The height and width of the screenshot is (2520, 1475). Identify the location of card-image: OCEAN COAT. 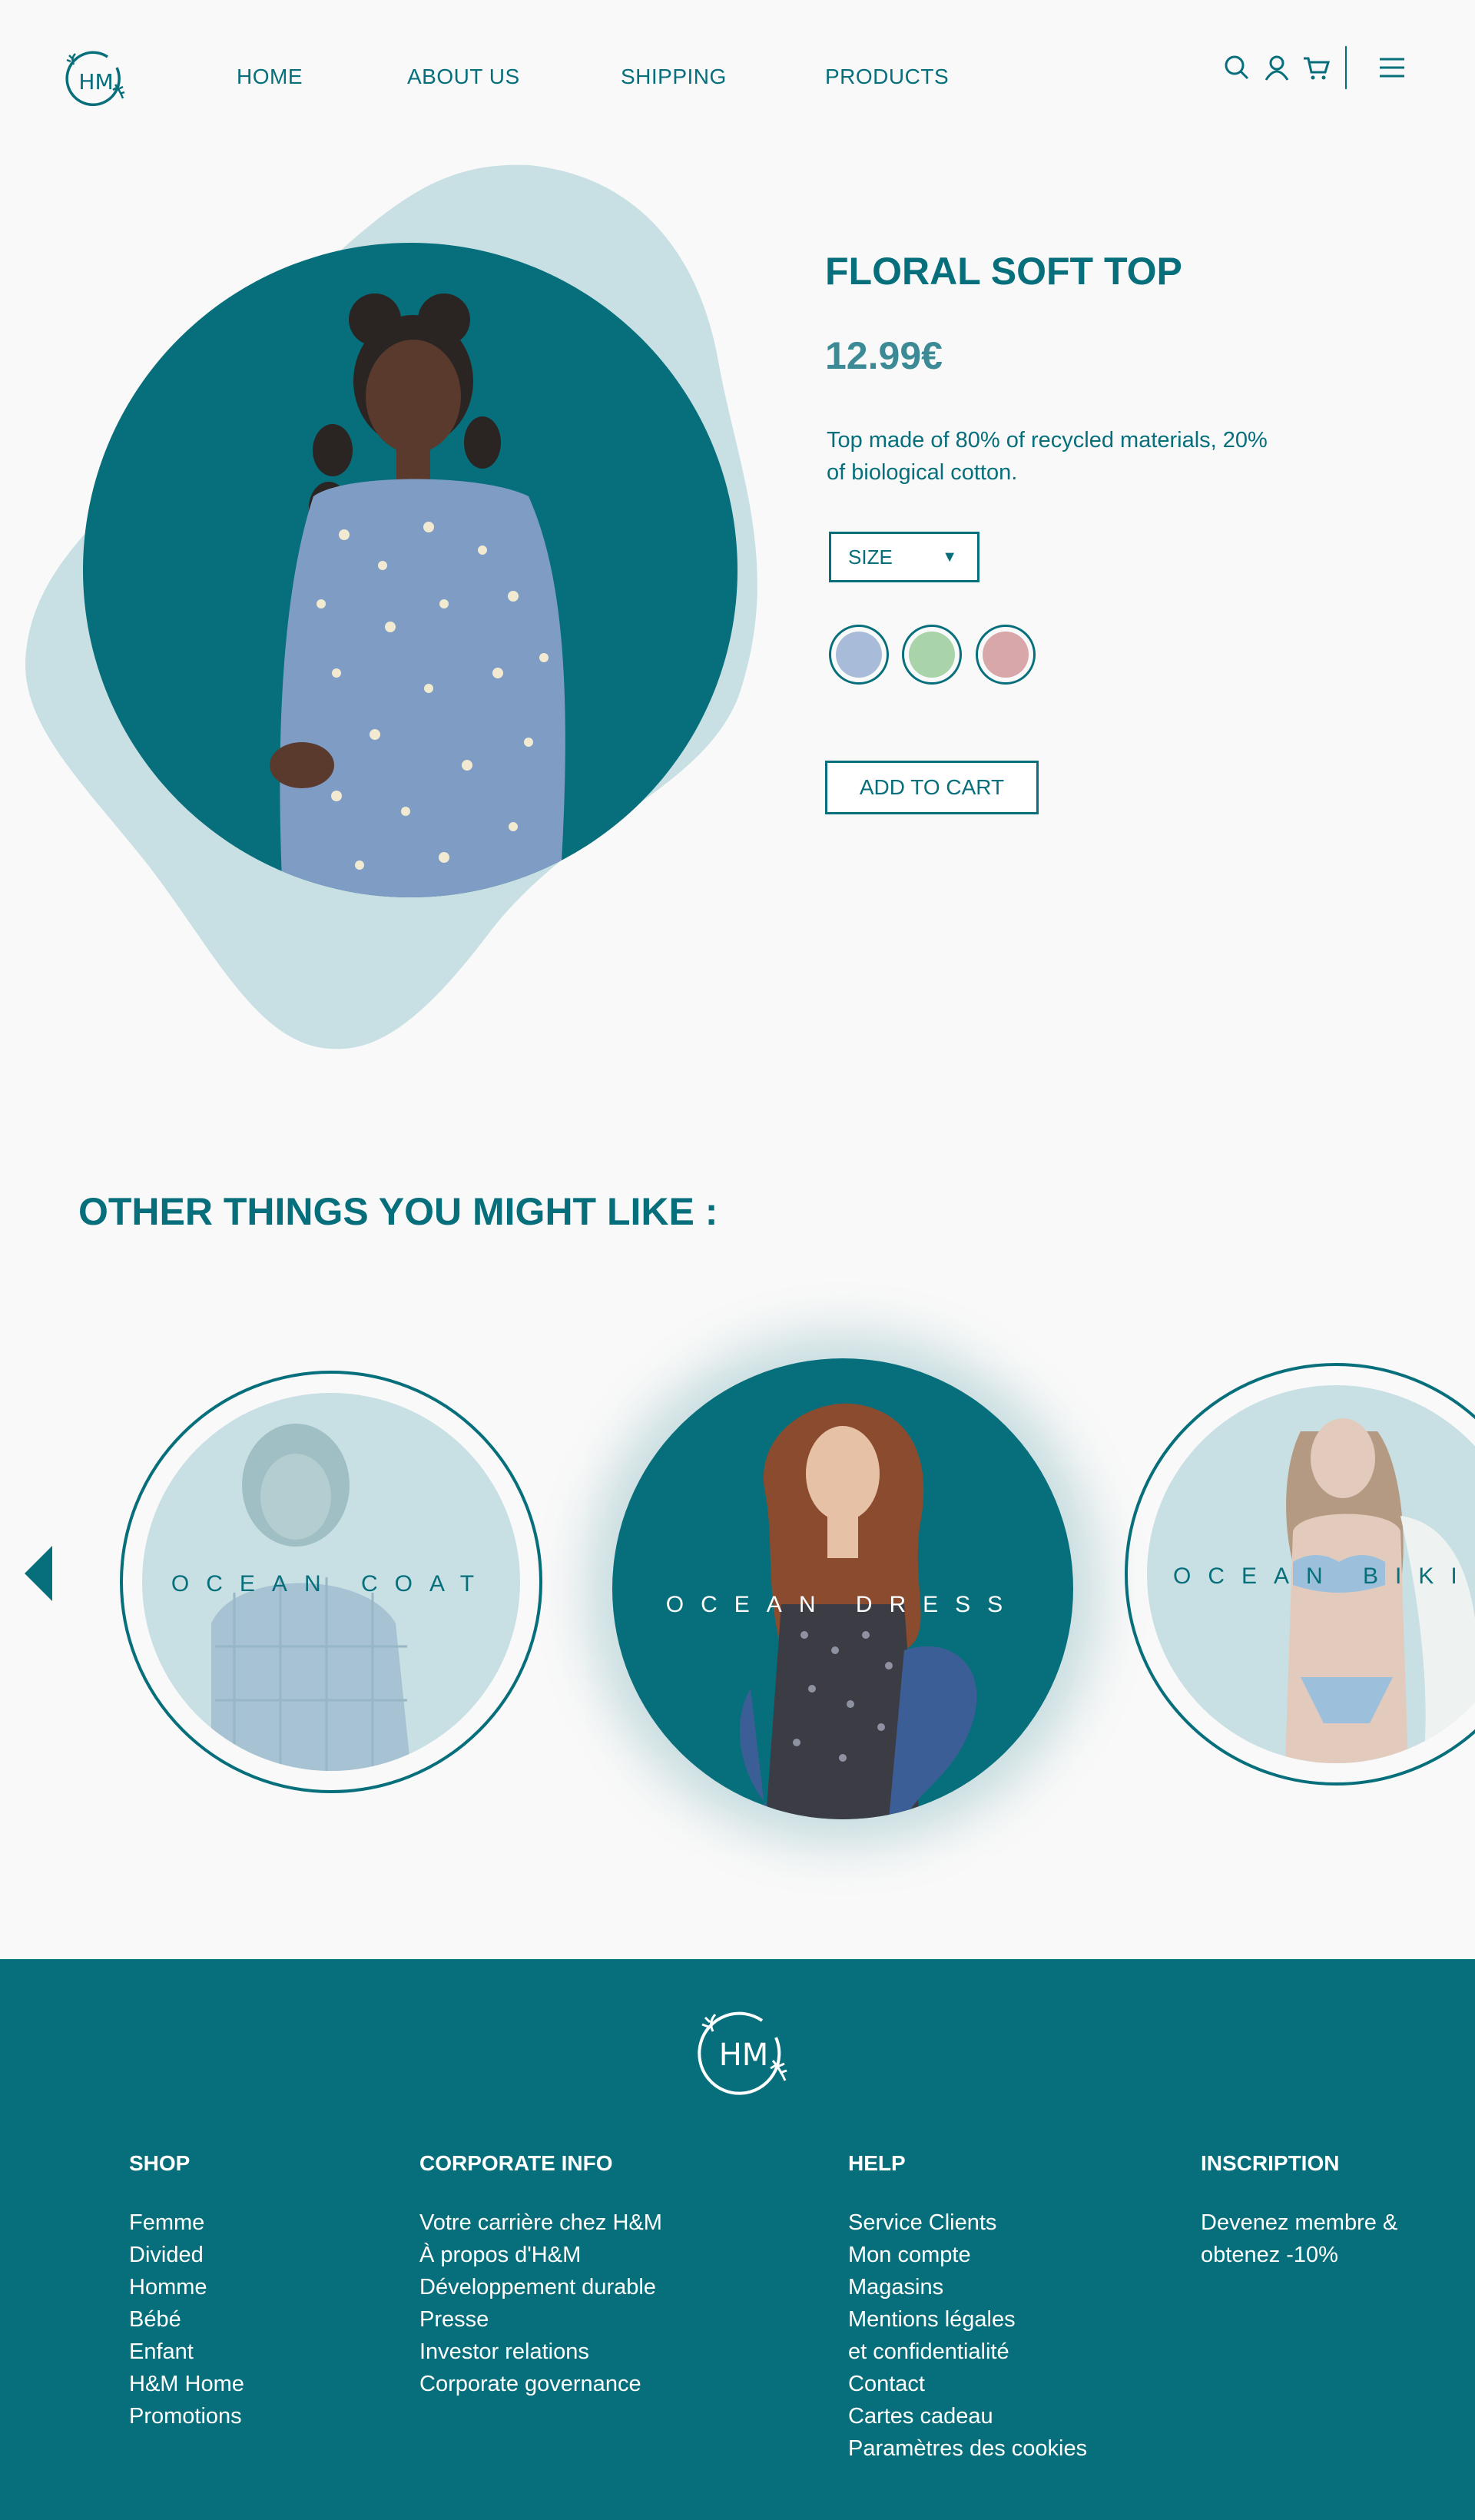
(331, 1582).